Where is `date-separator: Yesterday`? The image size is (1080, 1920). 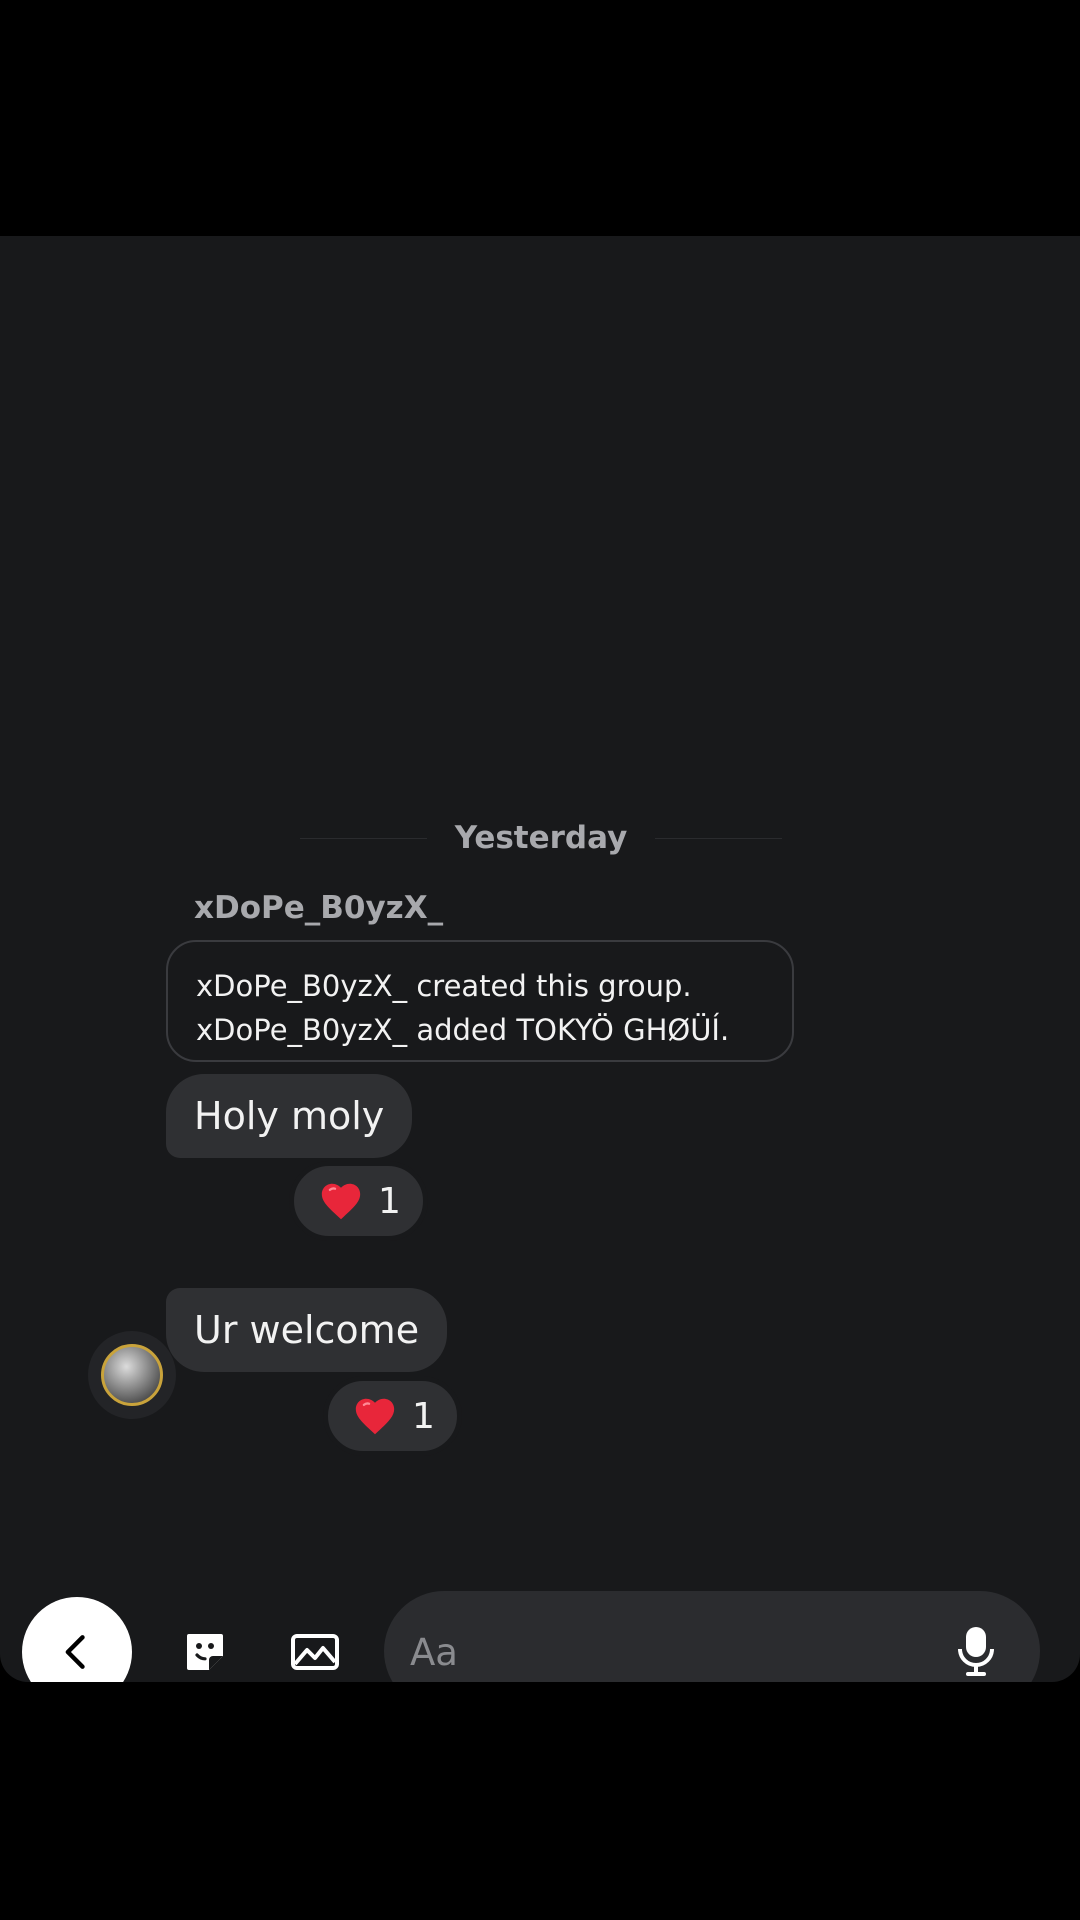
date-separator: Yesterday is located at coordinates (541, 838).